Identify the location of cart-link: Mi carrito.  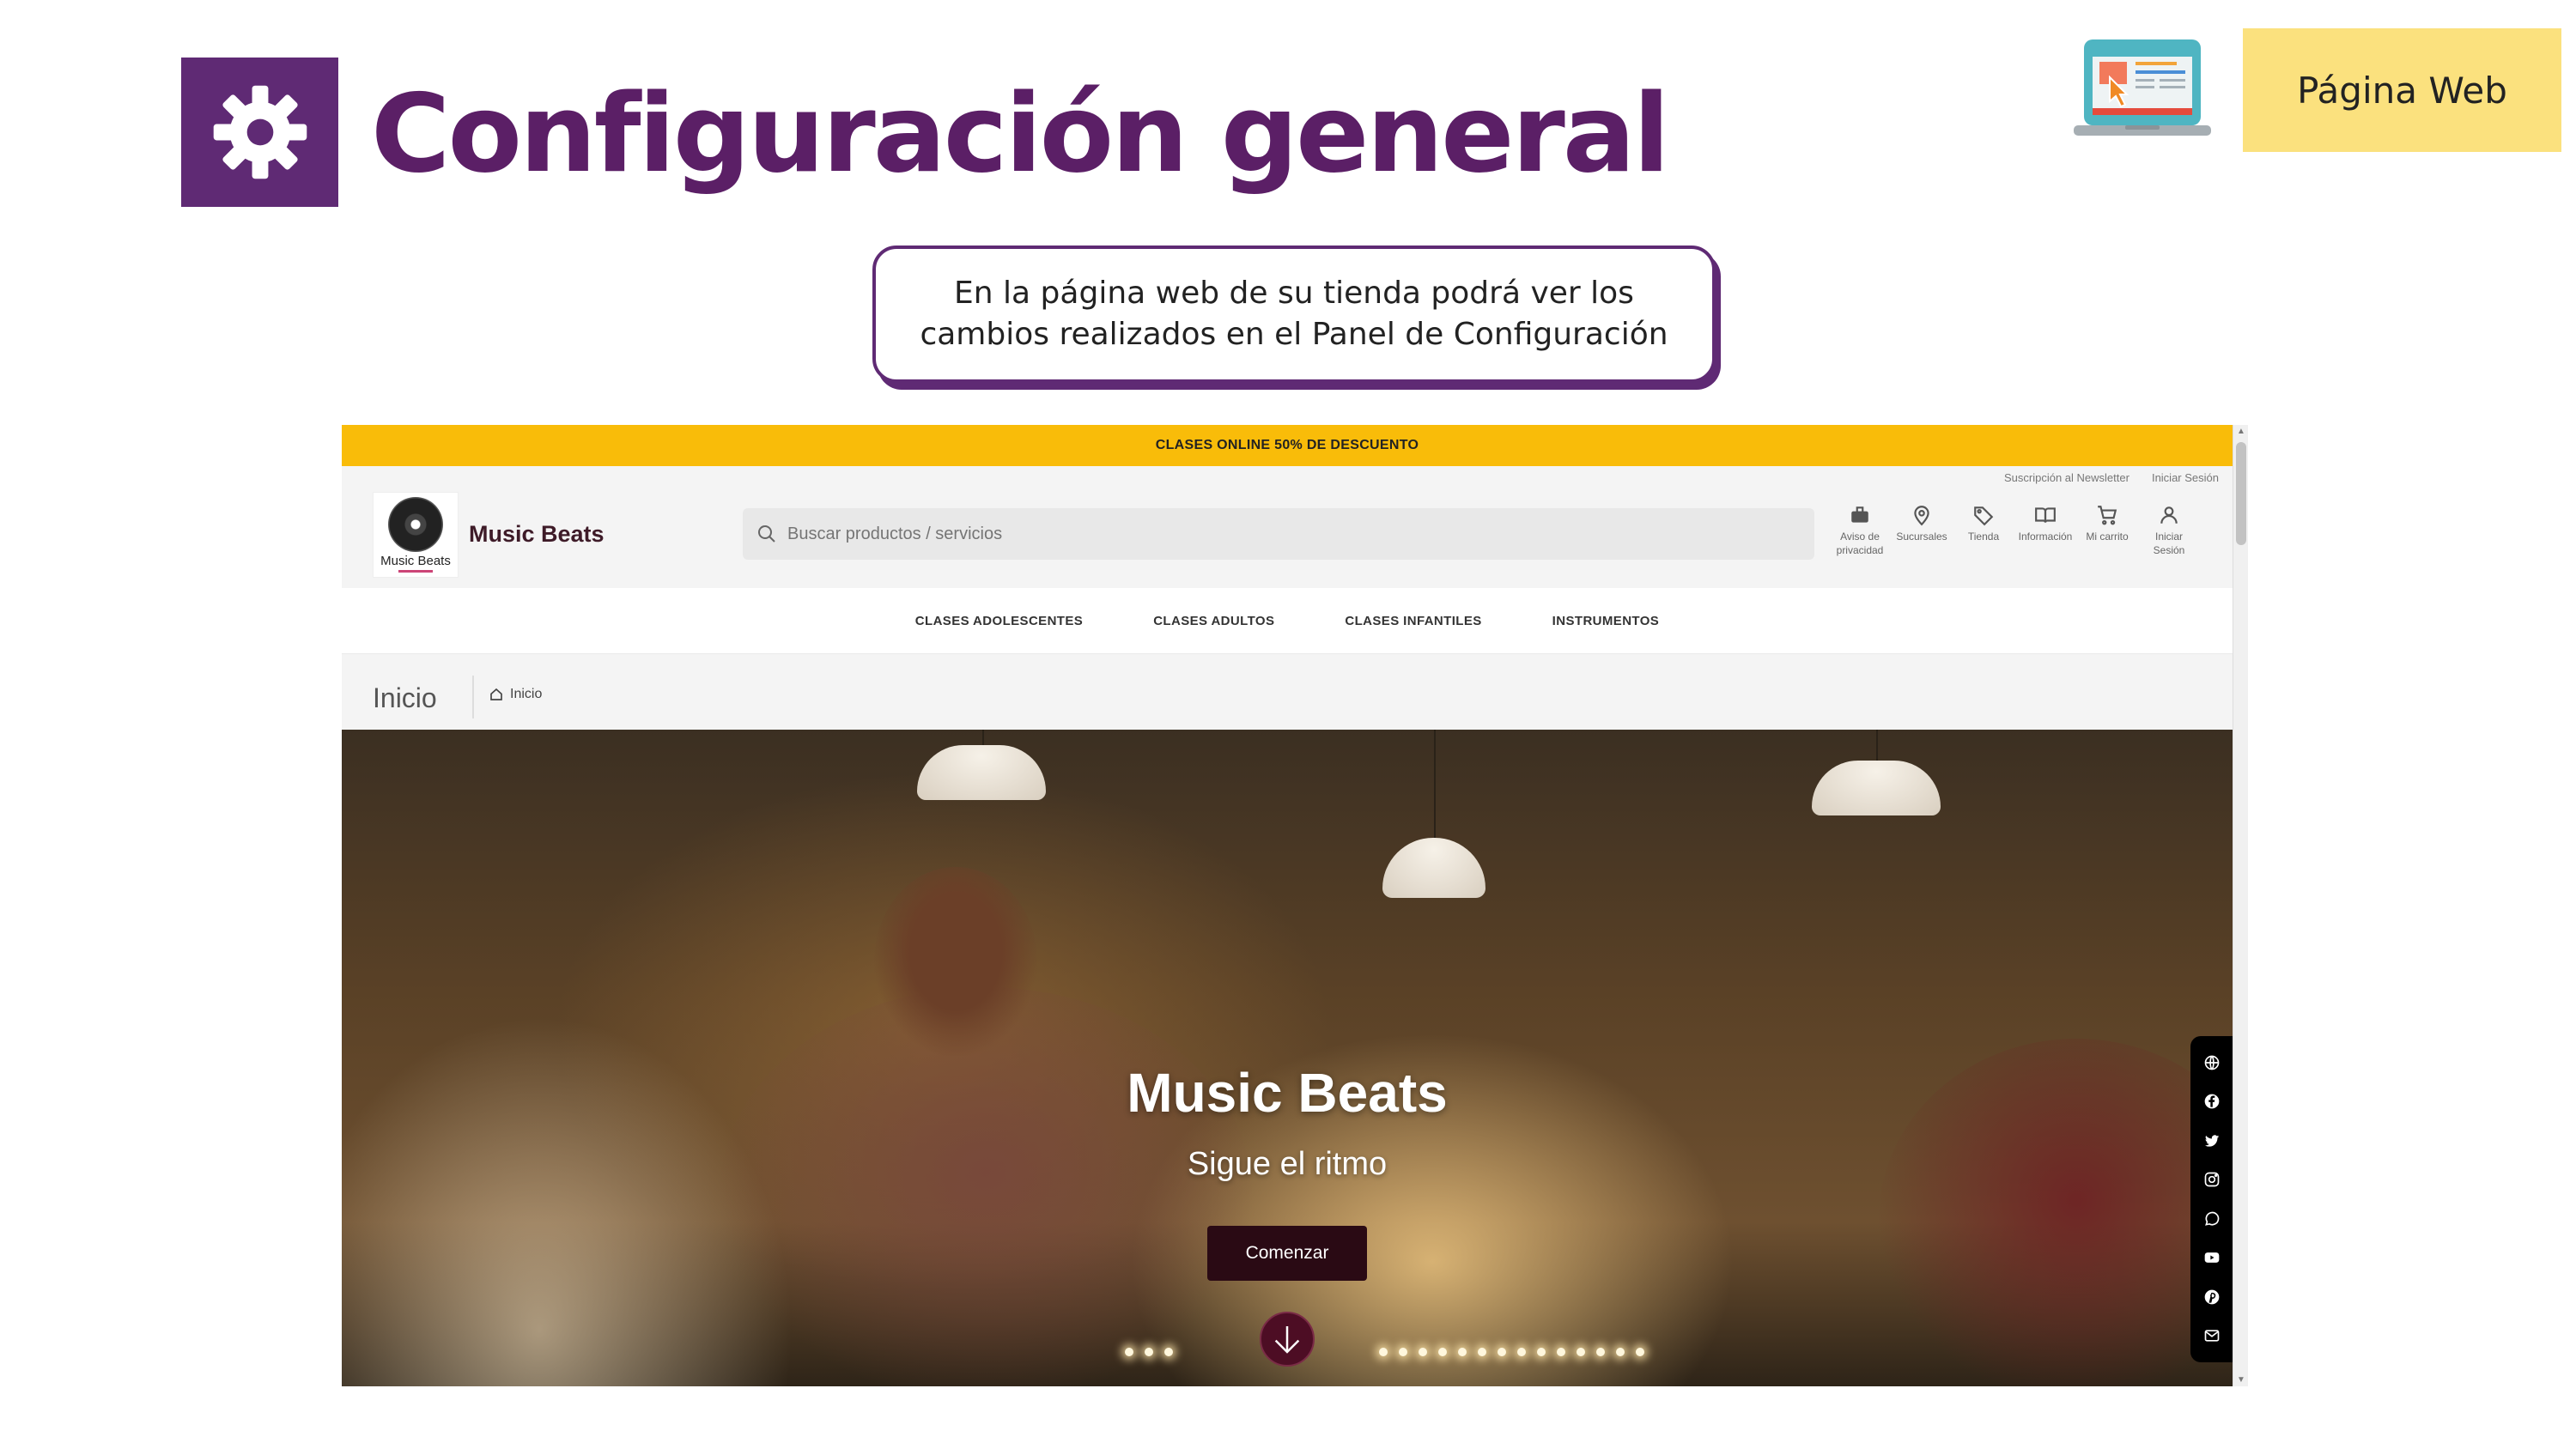
(2107, 530).